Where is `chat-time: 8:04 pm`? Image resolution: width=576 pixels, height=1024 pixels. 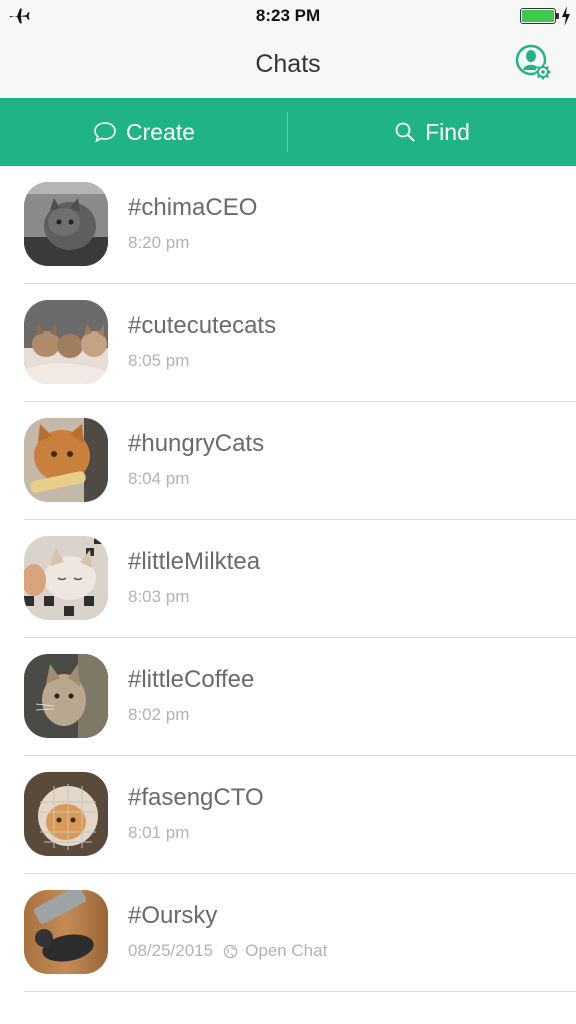
chat-time: 8:04 pm is located at coordinates (159, 478).